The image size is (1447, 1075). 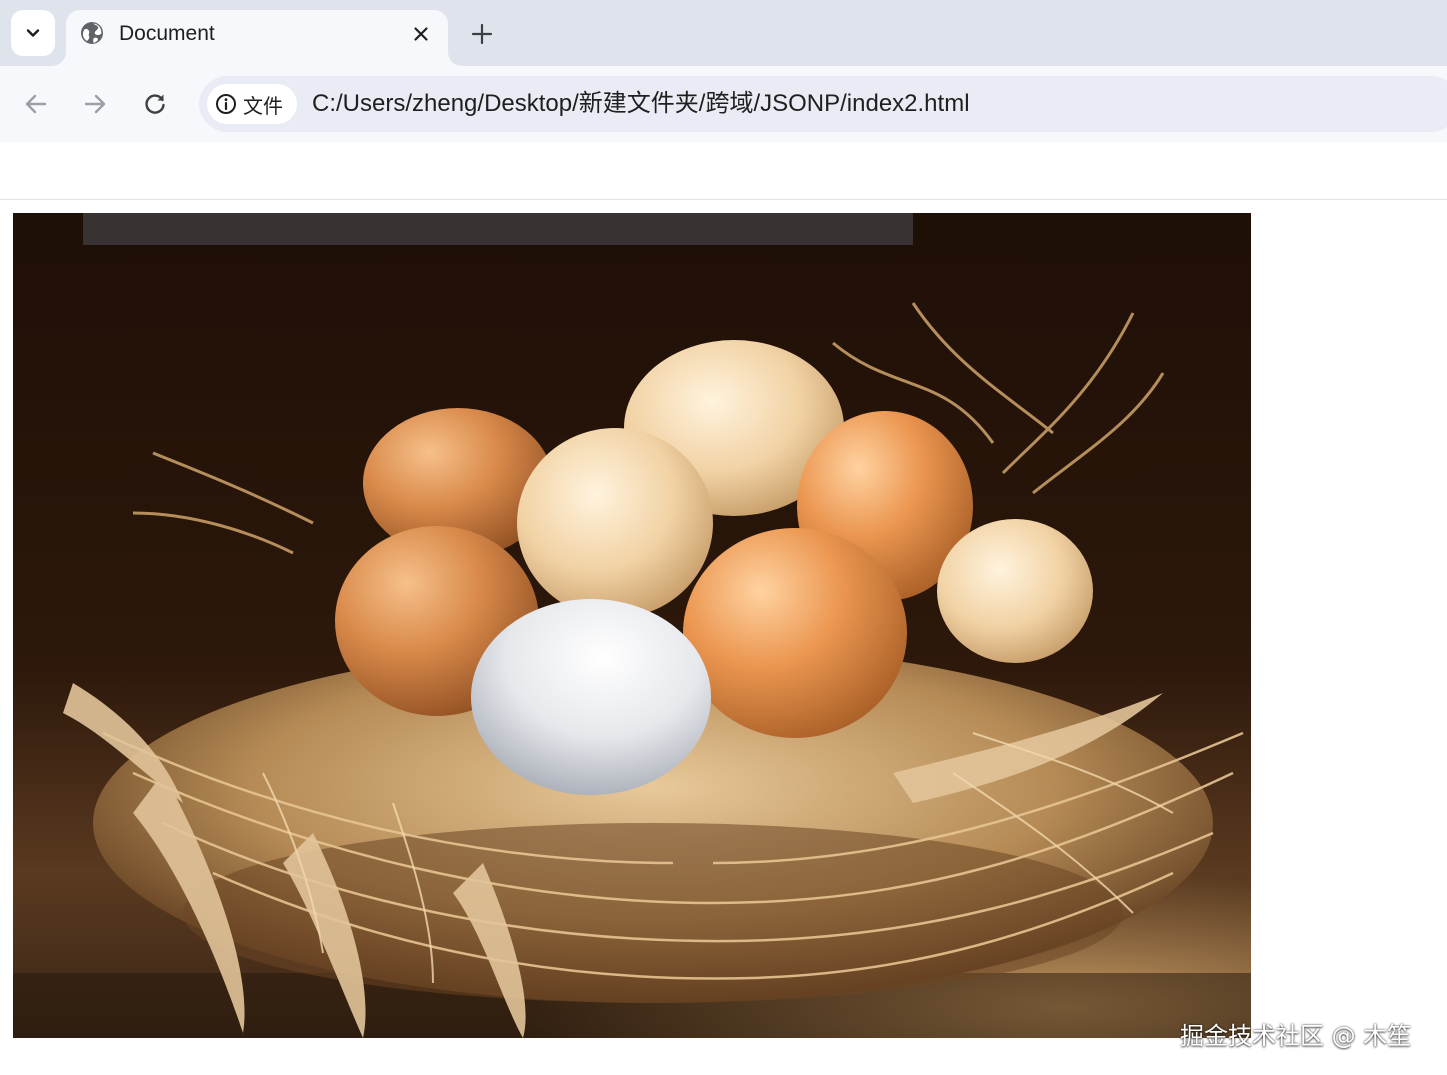 What do you see at coordinates (226, 104) in the screenshot?
I see `info-icon` at bounding box center [226, 104].